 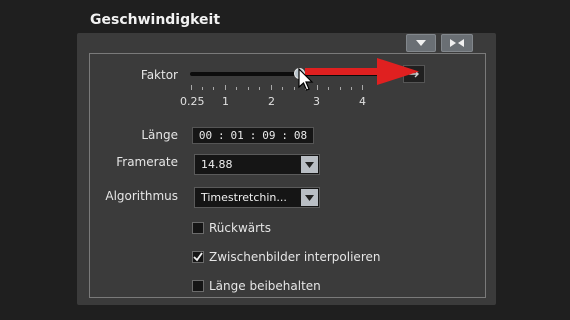 What do you see at coordinates (306, 79) in the screenshot?
I see `mouse-cursor-icon` at bounding box center [306, 79].